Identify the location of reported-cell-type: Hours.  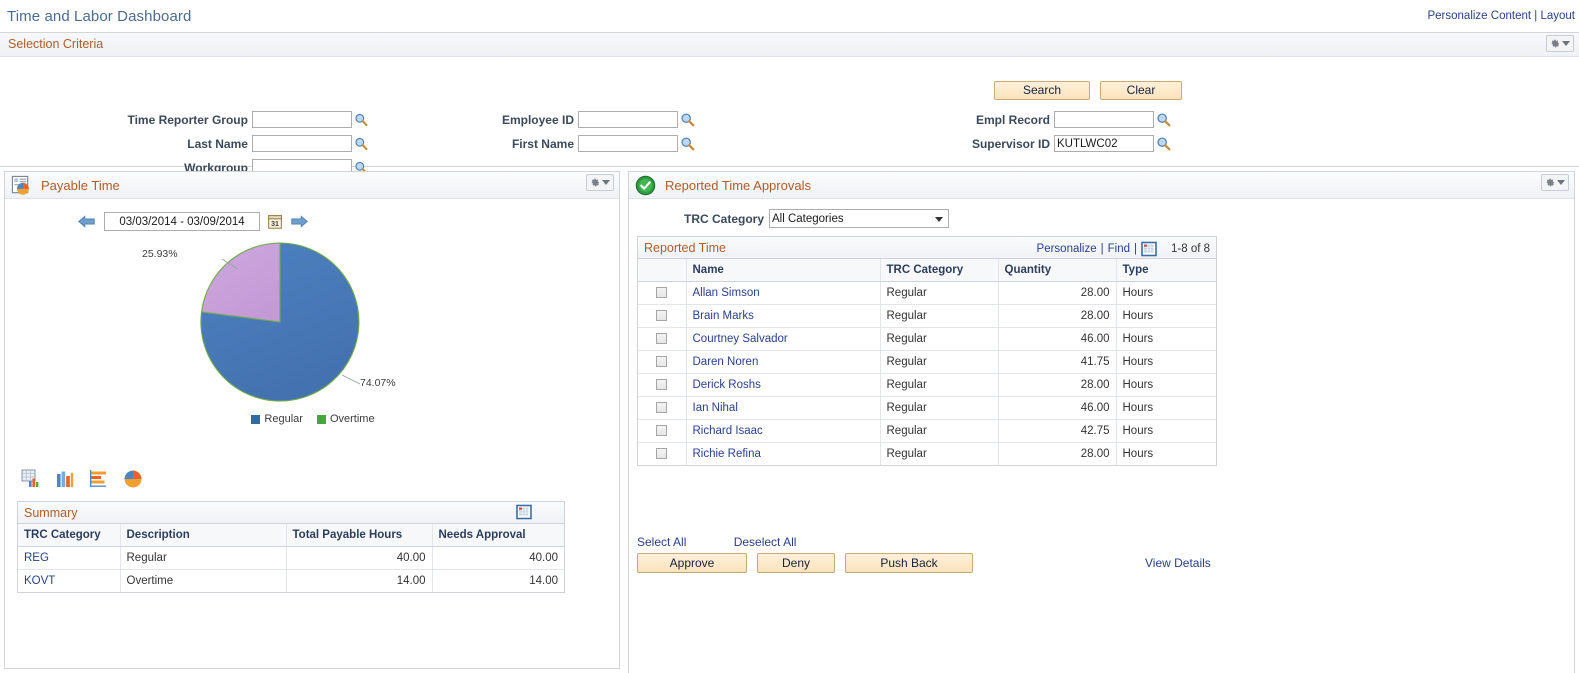
(1166, 408).